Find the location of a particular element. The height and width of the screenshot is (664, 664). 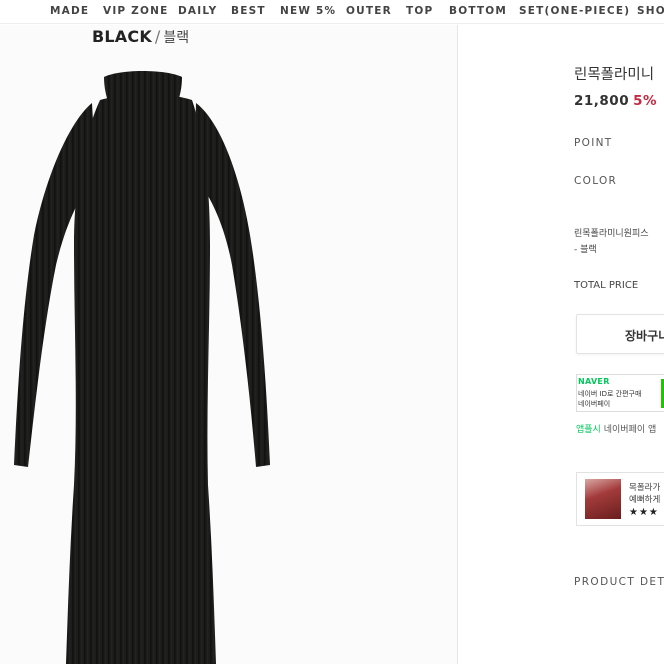

naver-note-text: 네이버페이 앱 is located at coordinates (628, 430).